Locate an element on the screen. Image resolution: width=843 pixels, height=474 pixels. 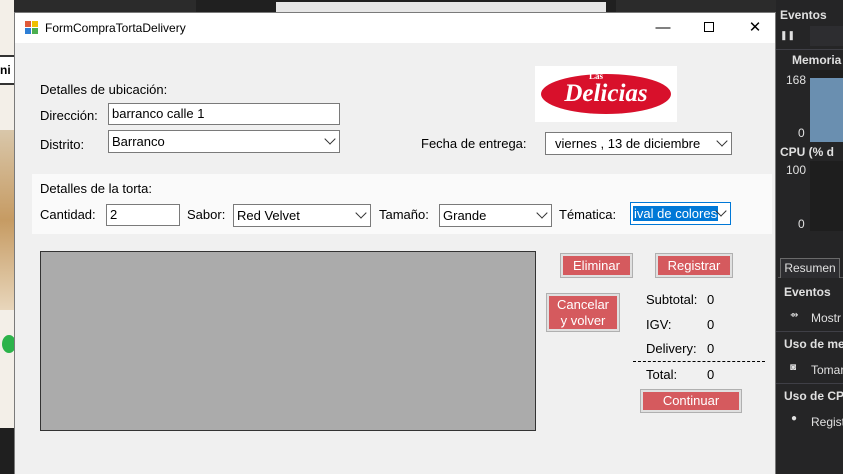
maximize-button is located at coordinates (709, 28).